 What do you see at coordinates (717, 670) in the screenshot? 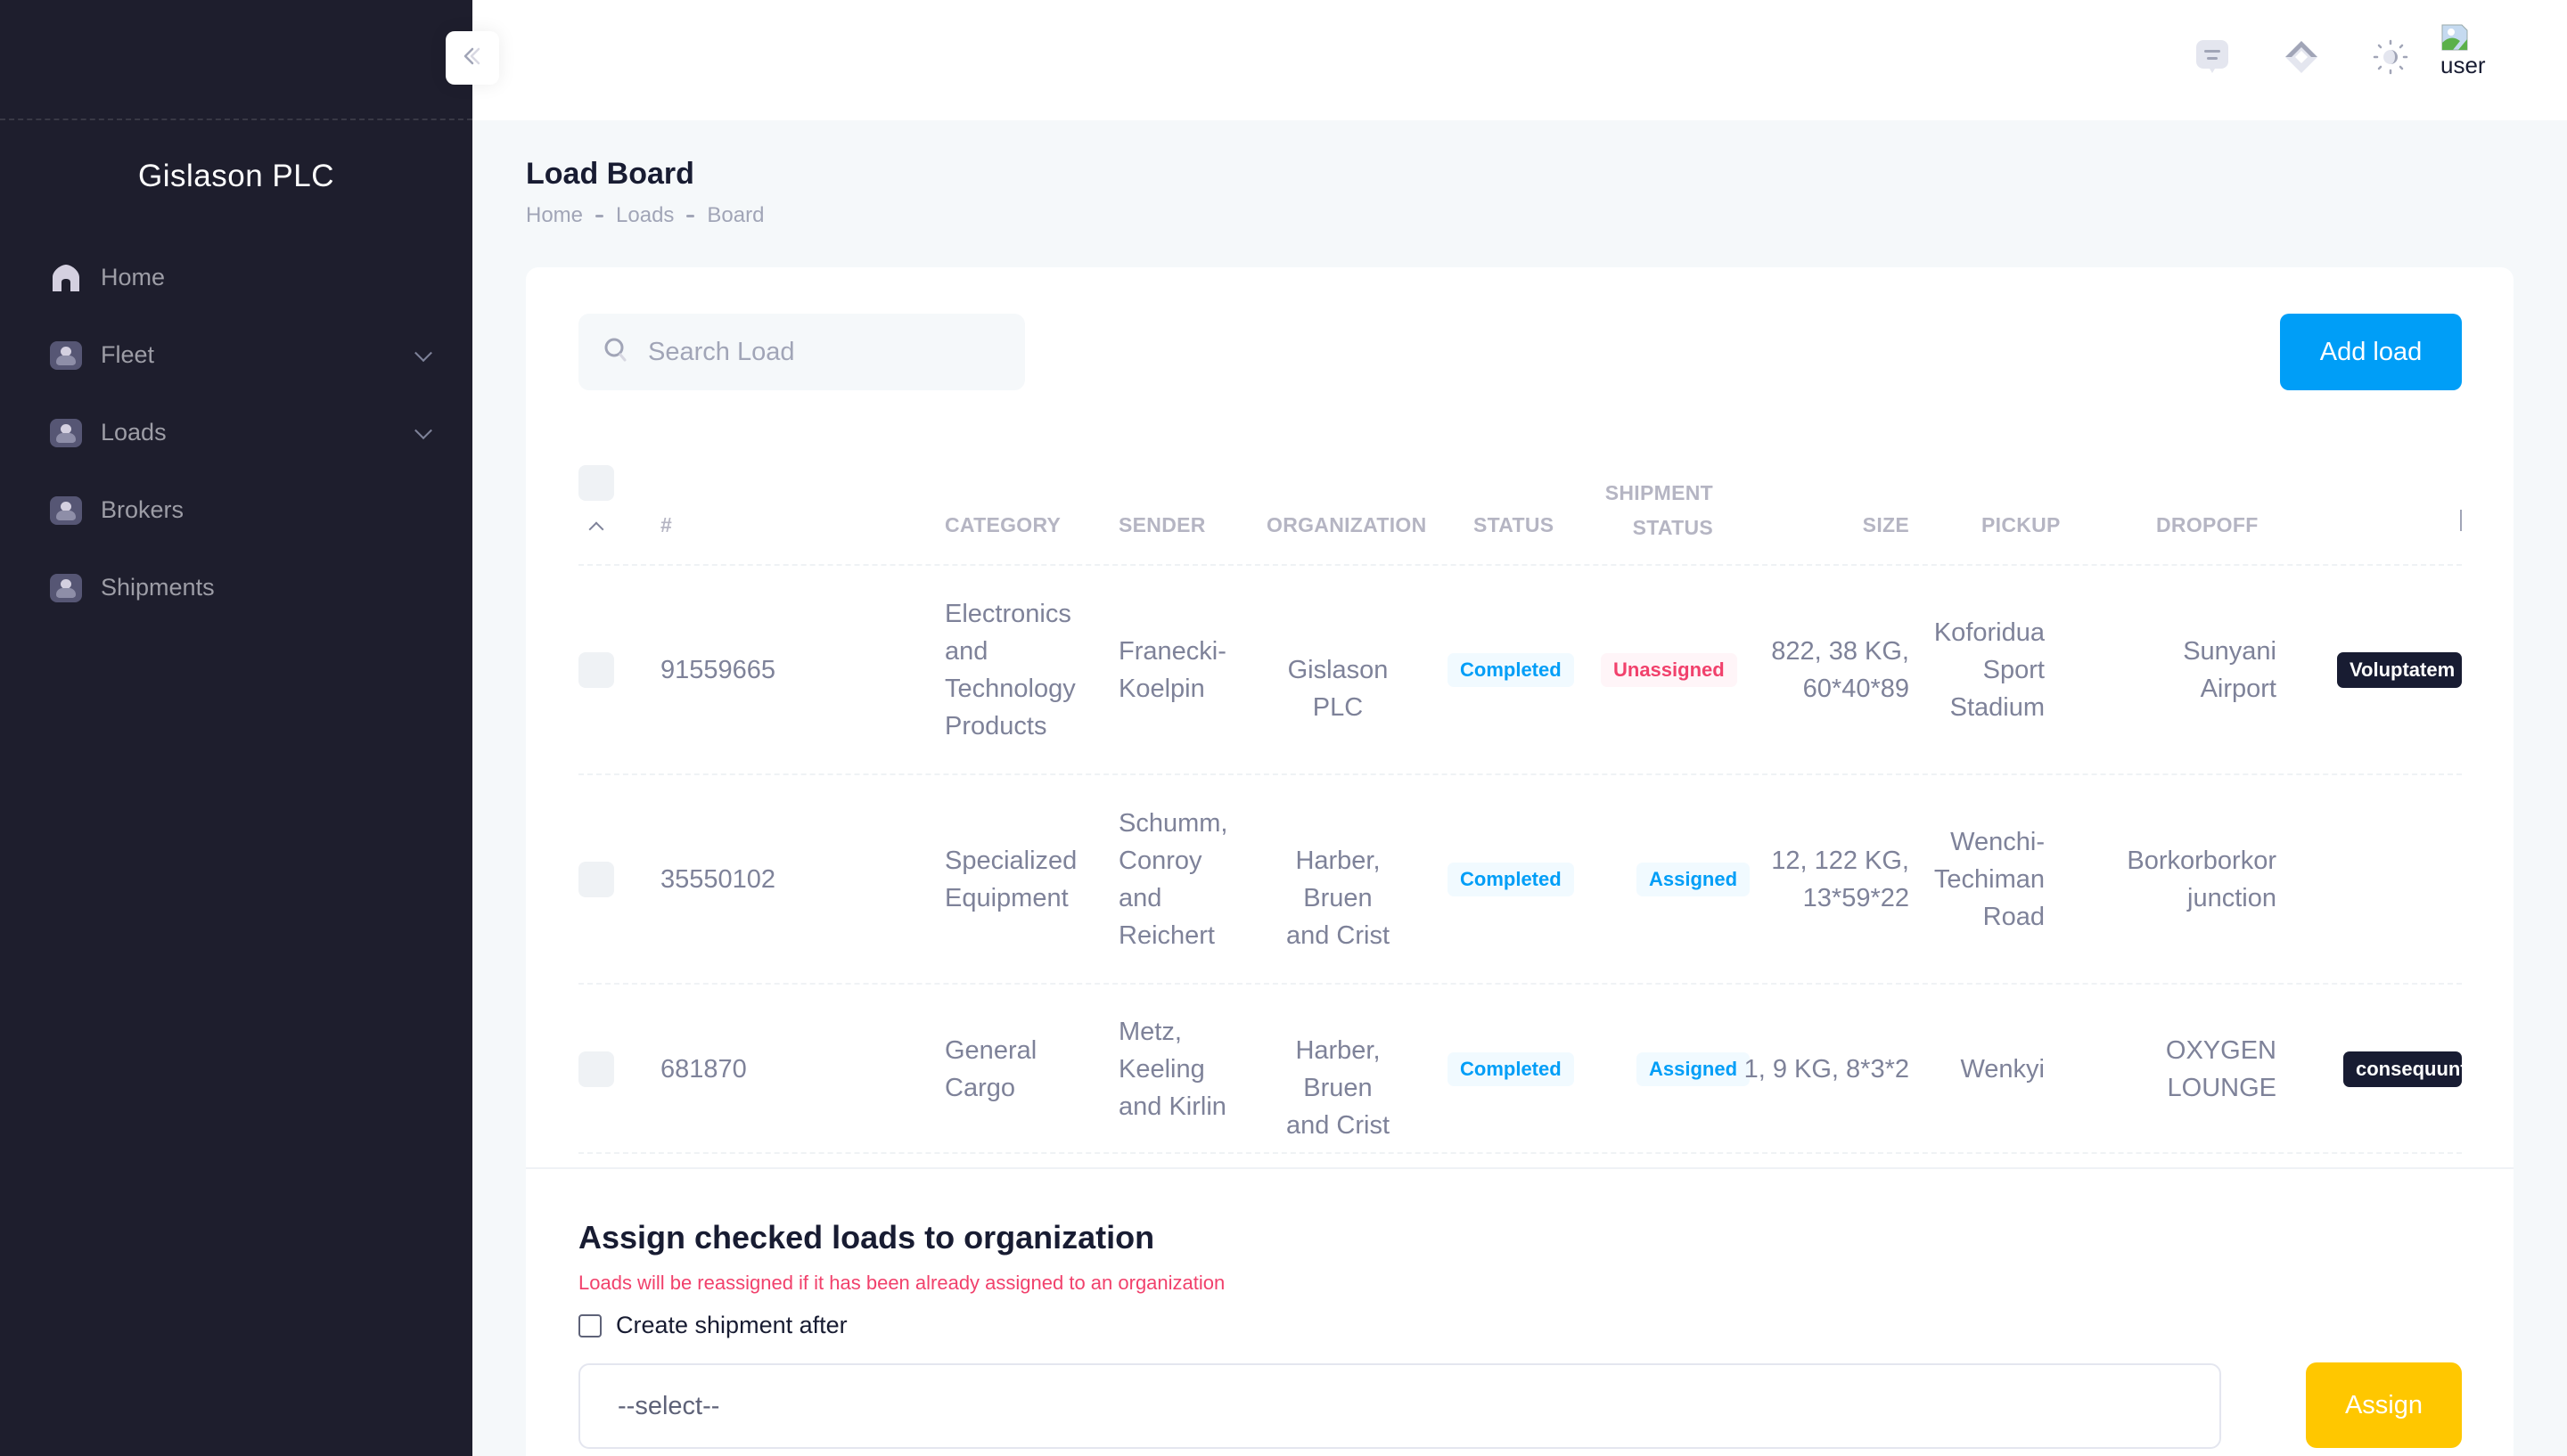
I see `cell-id: 91559665` at bounding box center [717, 670].